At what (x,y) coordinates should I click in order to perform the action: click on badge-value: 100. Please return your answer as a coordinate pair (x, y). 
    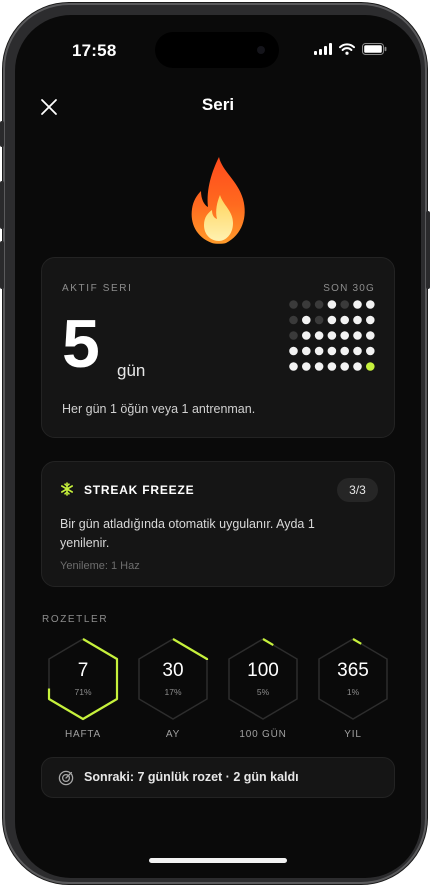
    Looking at the image, I should click on (263, 670).